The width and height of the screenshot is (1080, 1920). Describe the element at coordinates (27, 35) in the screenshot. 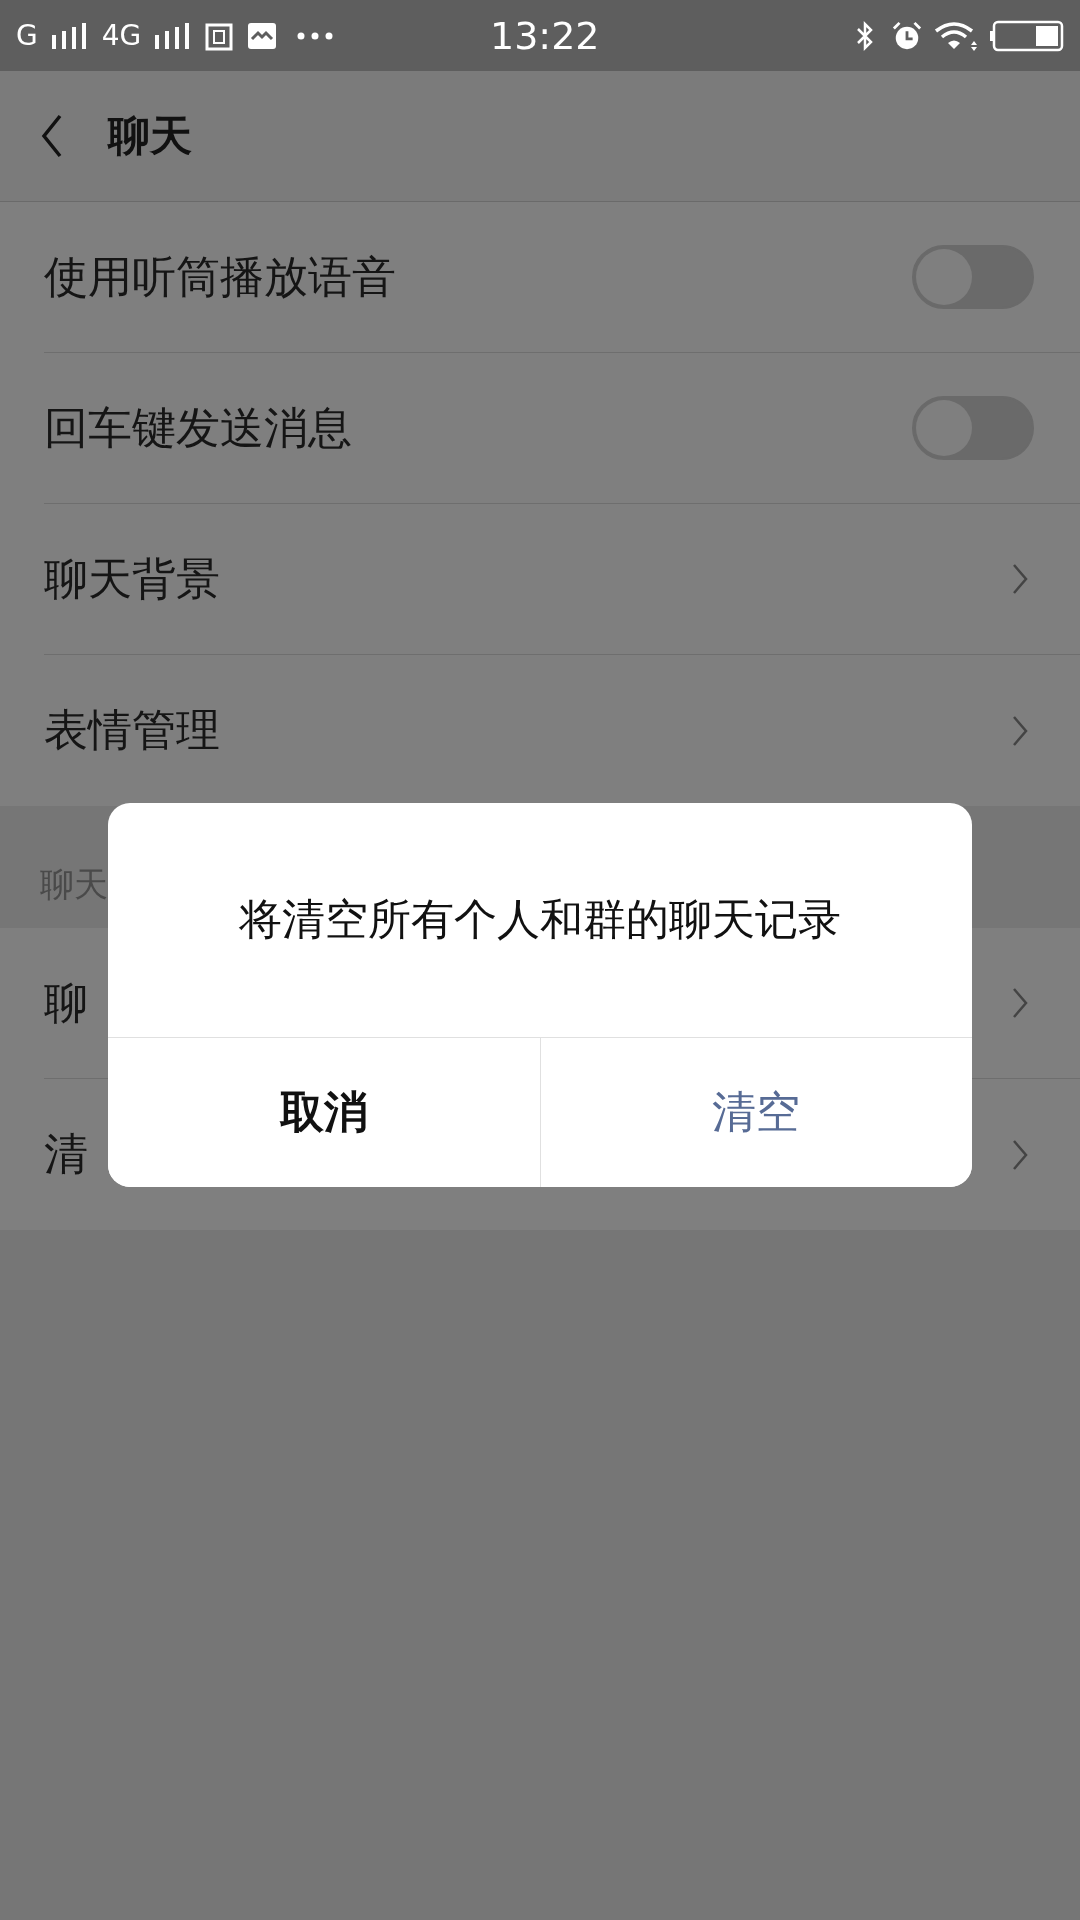

I see `carrier-label: G` at that location.